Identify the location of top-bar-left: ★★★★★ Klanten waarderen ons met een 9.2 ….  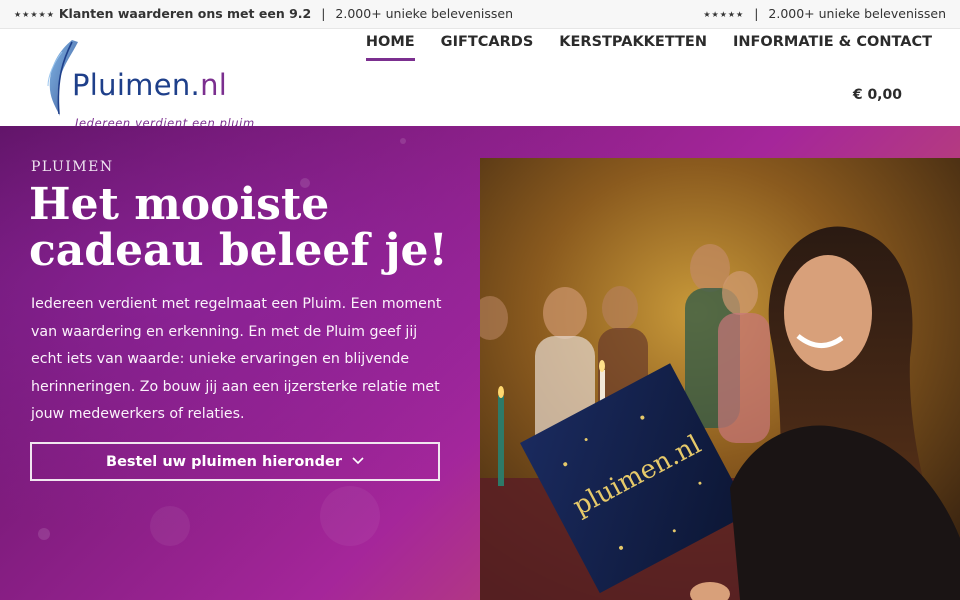
(263, 13).